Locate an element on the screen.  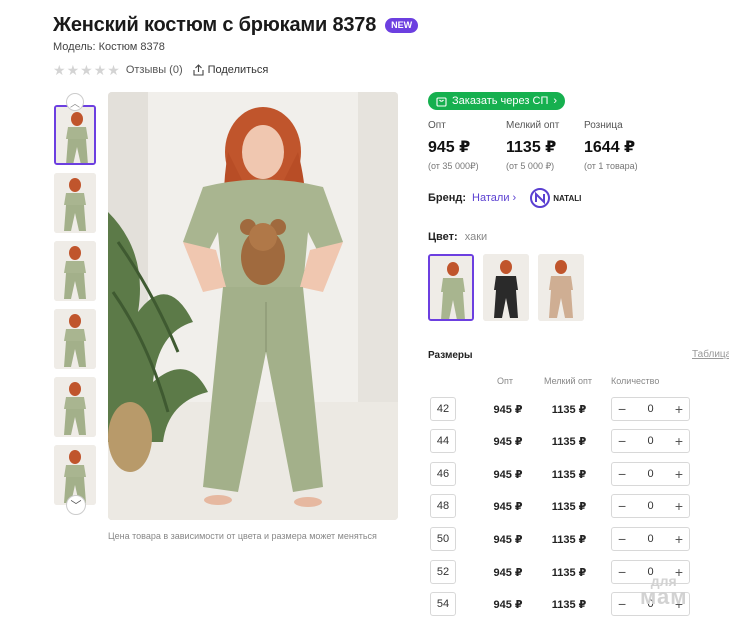
size-label: 54 is located at coordinates (443, 604).